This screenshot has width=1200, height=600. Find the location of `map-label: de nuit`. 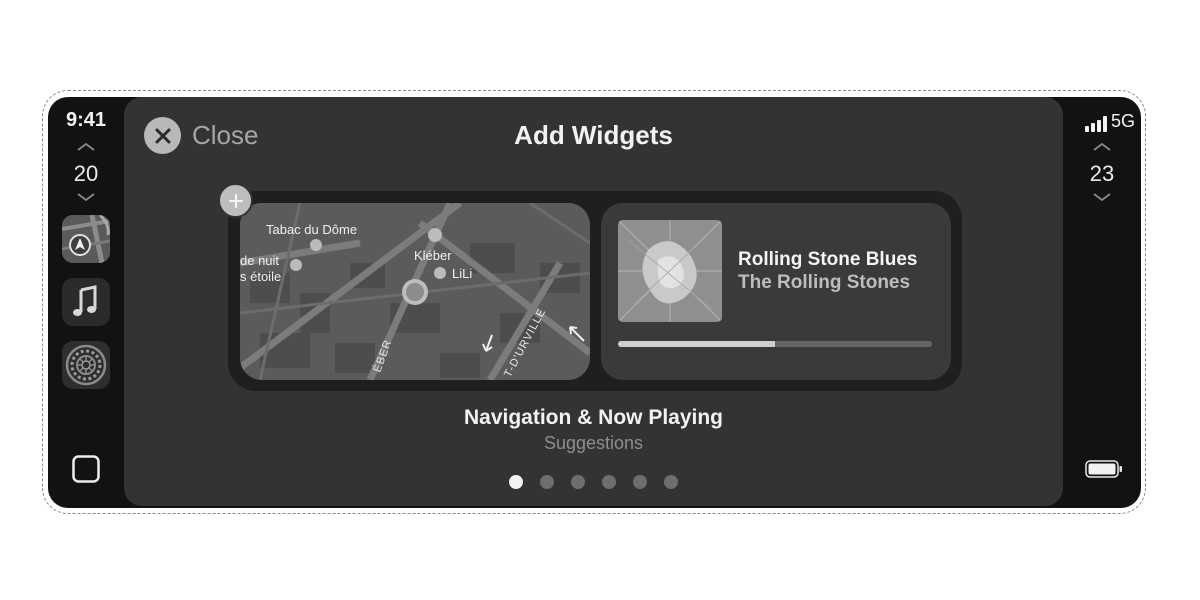

map-label: de nuit is located at coordinates (259, 260).